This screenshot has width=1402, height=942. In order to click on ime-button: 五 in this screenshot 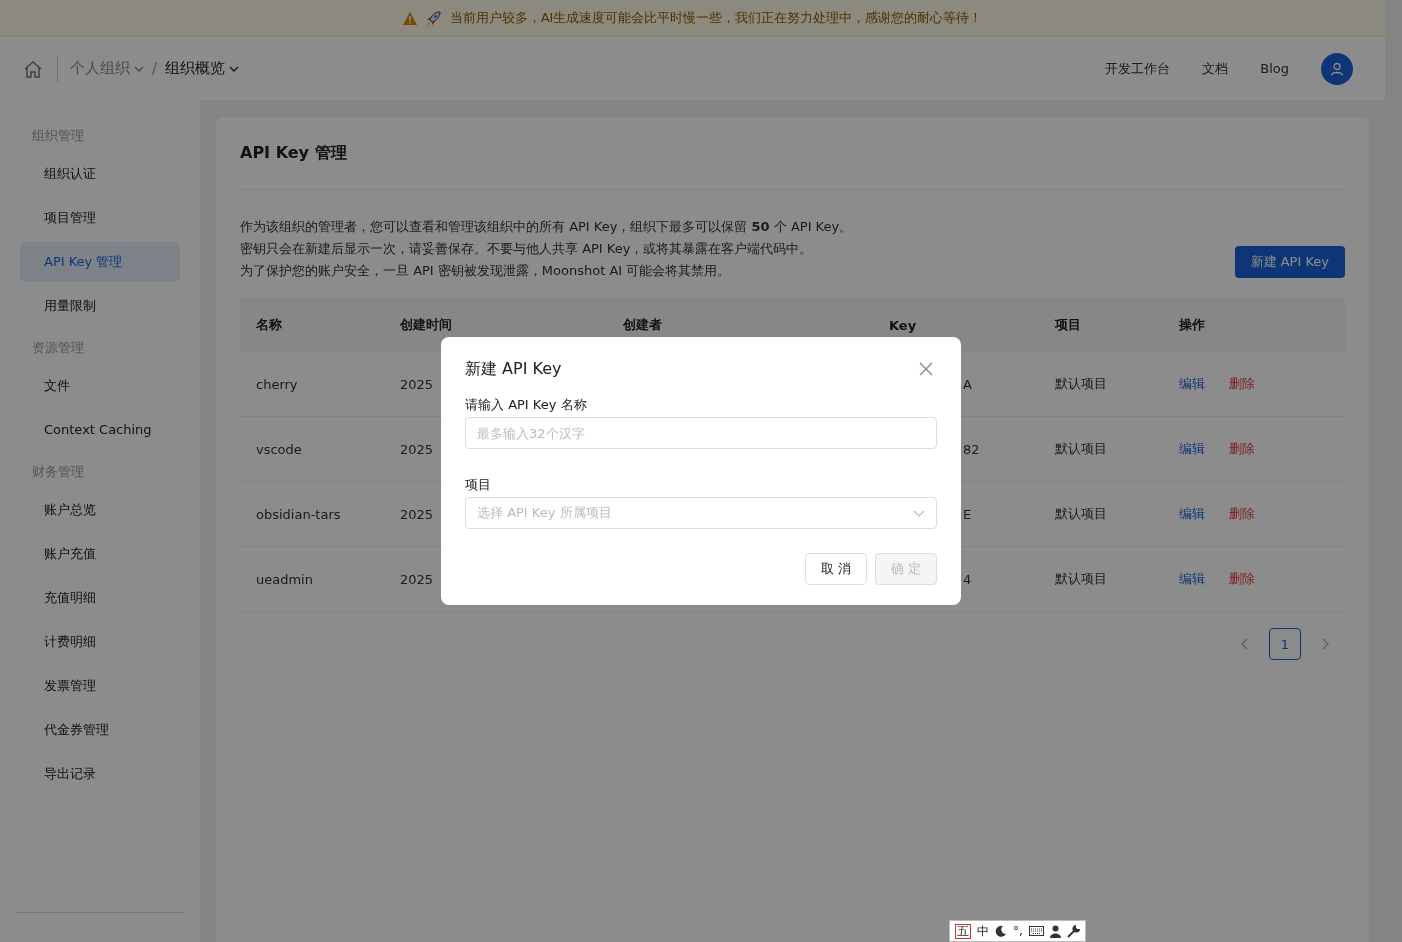, I will do `click(963, 931)`.